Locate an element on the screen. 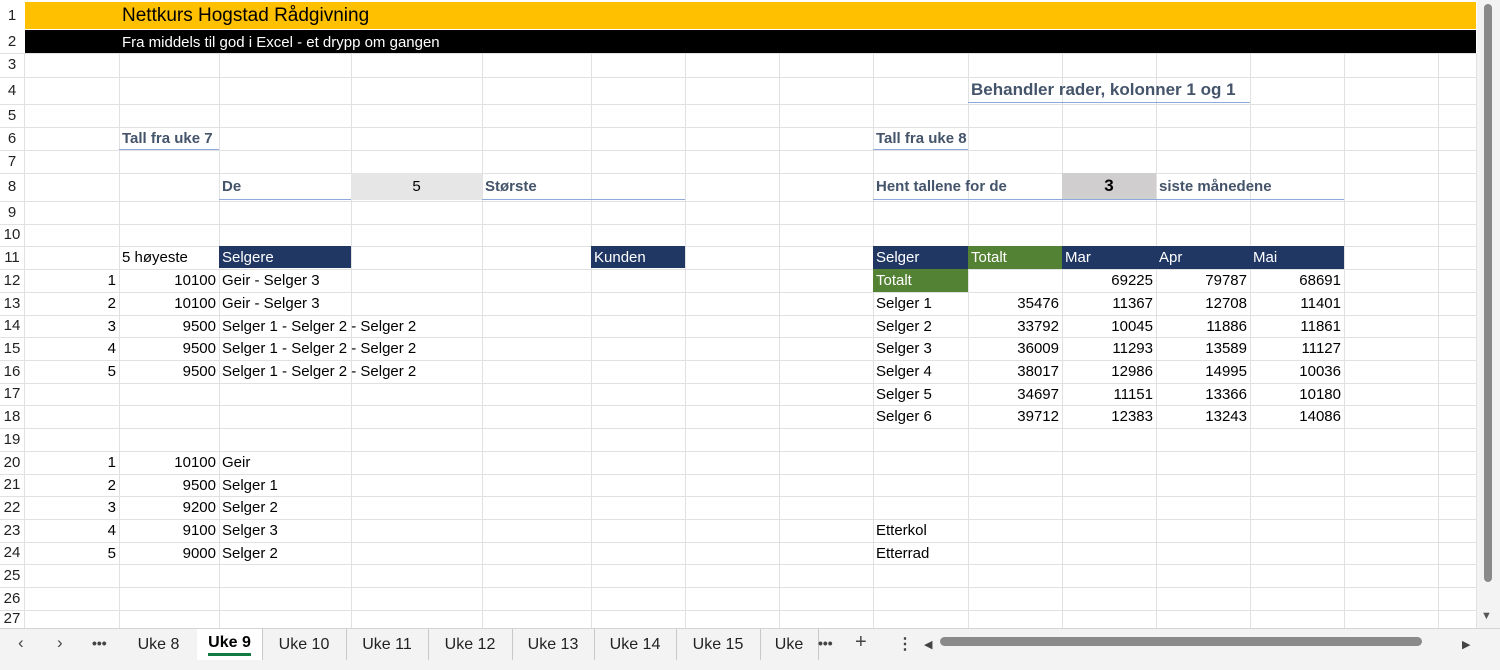 This screenshot has height=670, width=1500. seller-apr-cell: 13243 is located at coordinates (1203, 416).